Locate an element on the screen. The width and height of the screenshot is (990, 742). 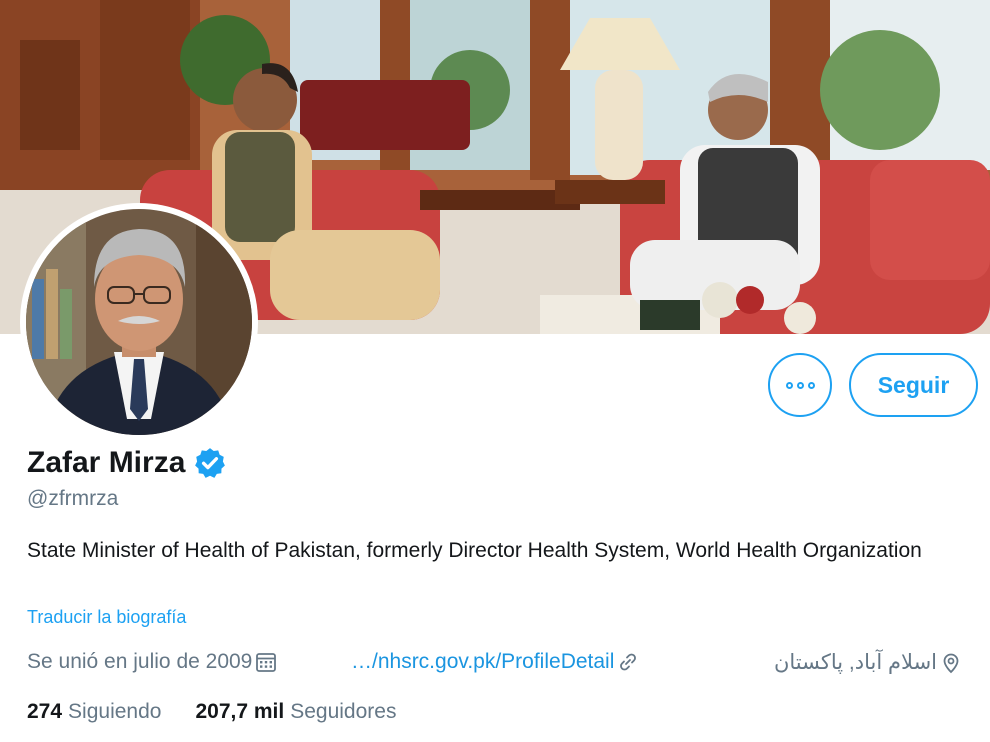
profile-handle: @zfrmrza is located at coordinates (73, 498).